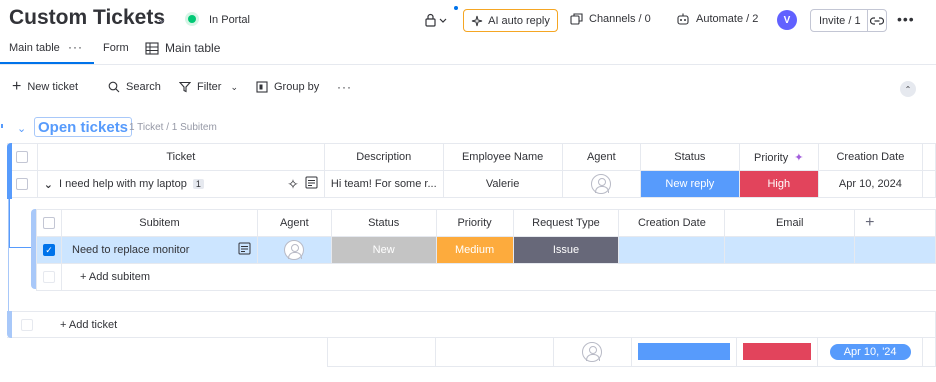  I want to click on ticket-name: I need help with my laptop, so click(123, 184).